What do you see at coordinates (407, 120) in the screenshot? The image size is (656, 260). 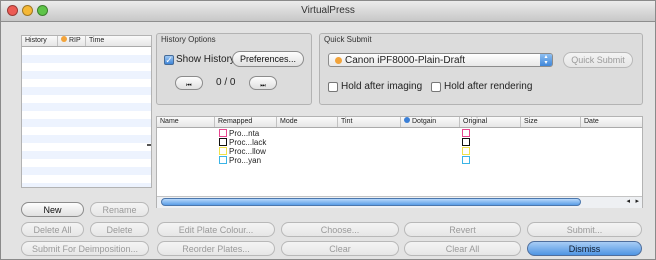 I see `dotgain-status-icon` at bounding box center [407, 120].